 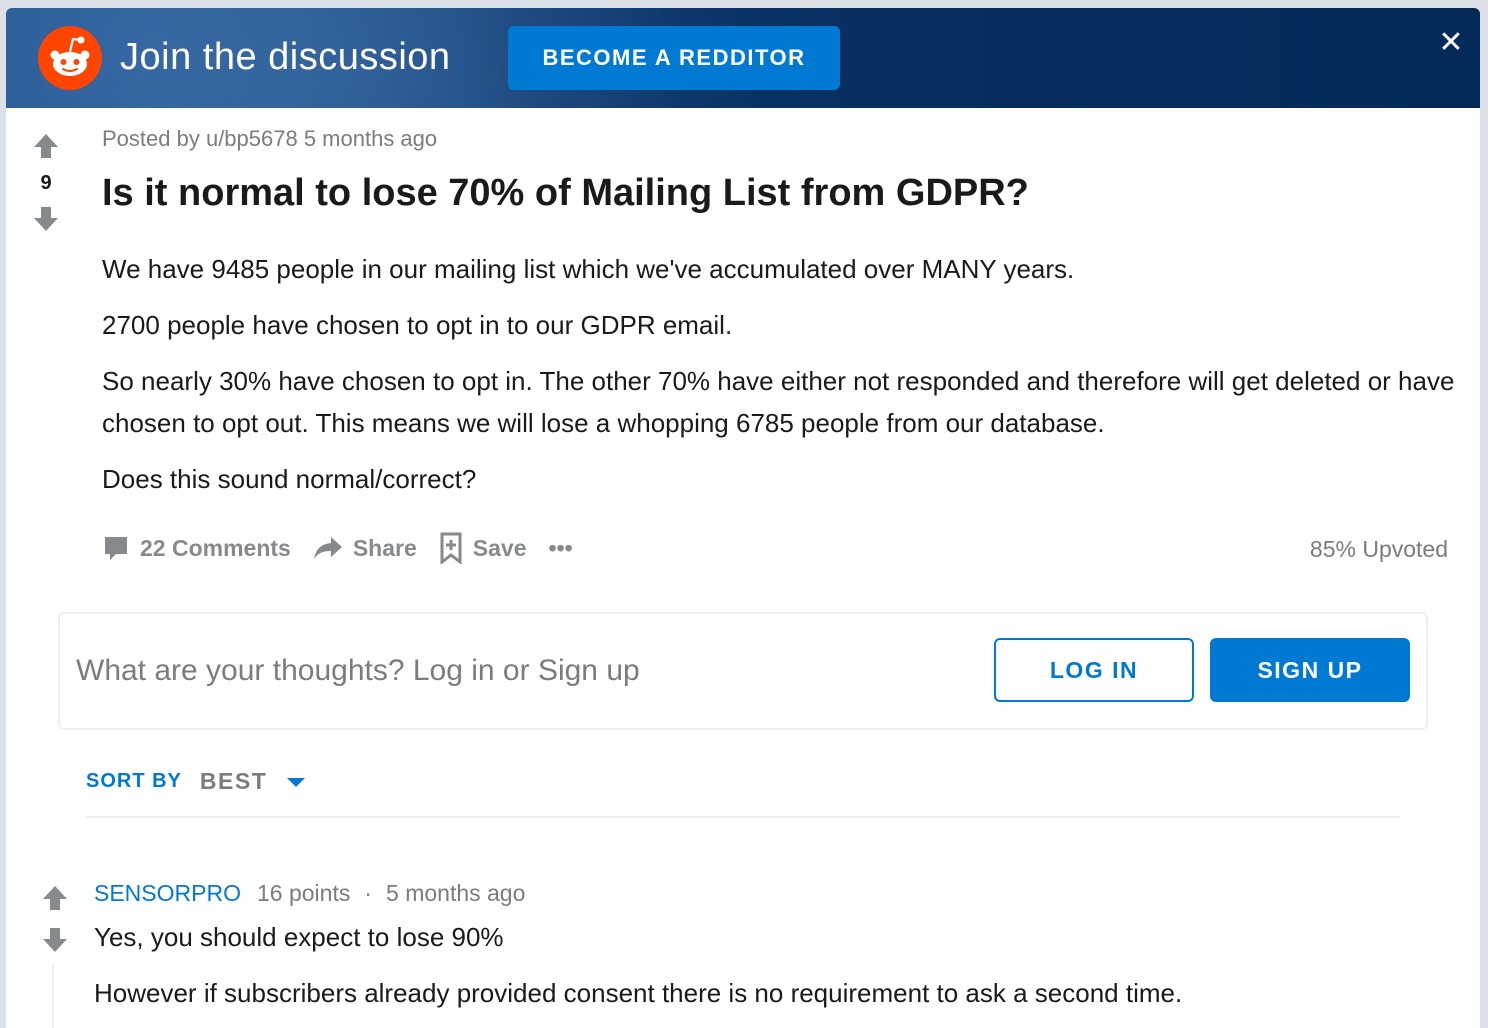 I want to click on post-actions: 22 Comments Share Save •••, so click(x=348, y=548).